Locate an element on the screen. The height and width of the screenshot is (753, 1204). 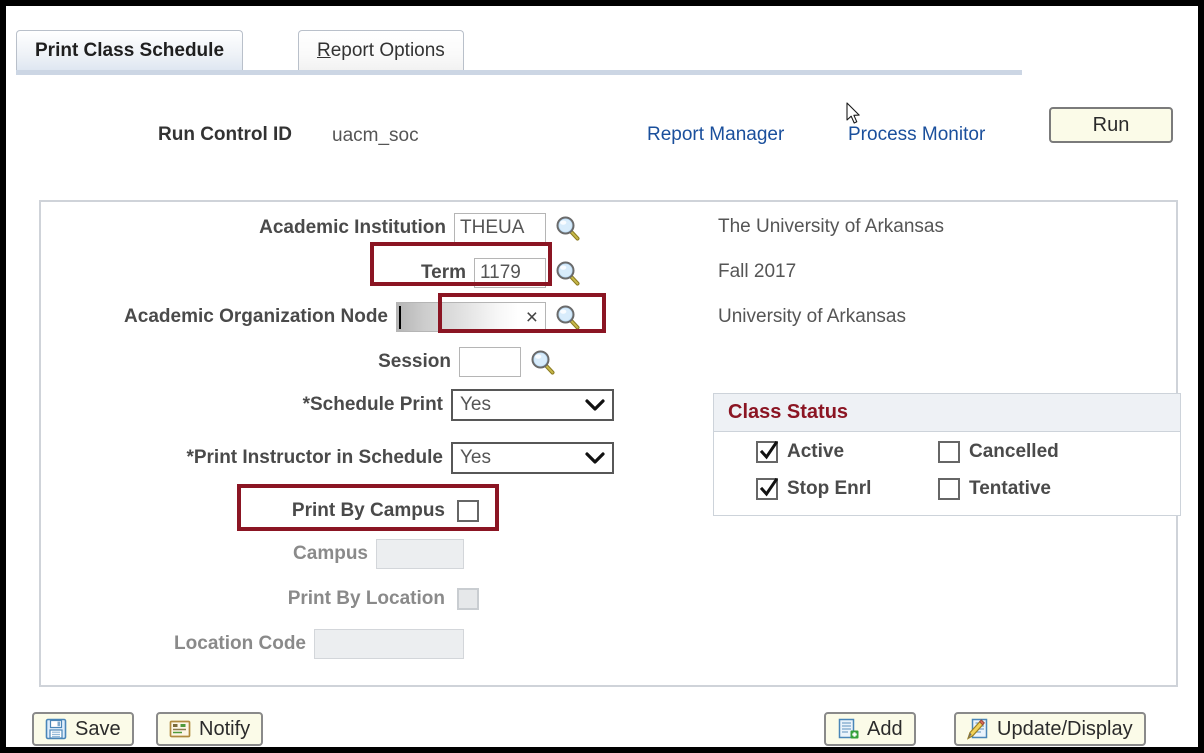
class-status-item-tentative: Tentative is located at coordinates (994, 489).